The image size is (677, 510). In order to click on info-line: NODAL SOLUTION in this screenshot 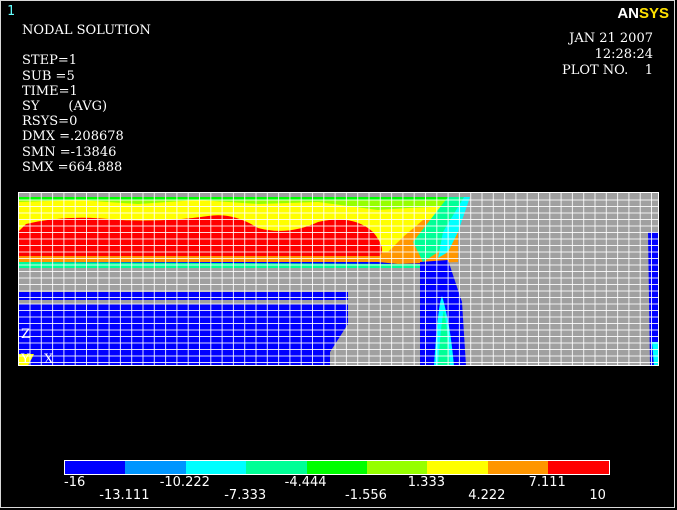, I will do `click(86, 30)`.